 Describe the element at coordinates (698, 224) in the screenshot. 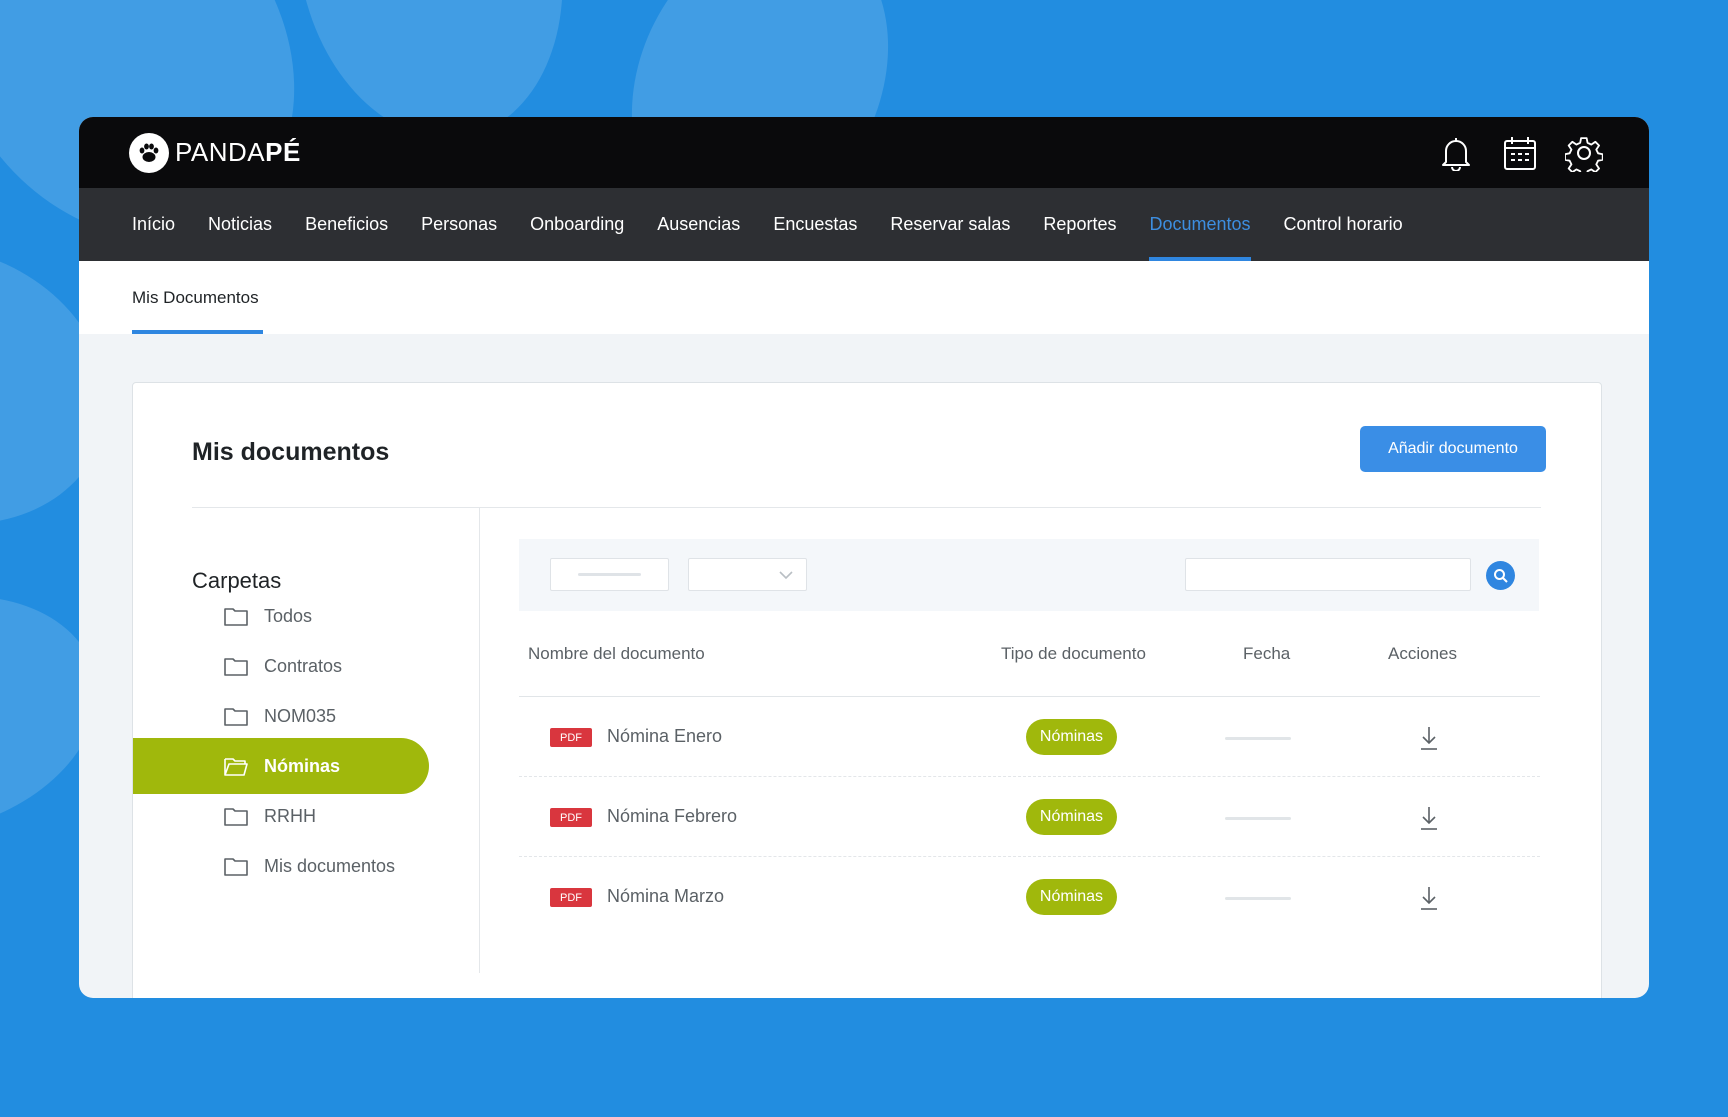

I see `nav-item-ausencias: Ausencias` at that location.